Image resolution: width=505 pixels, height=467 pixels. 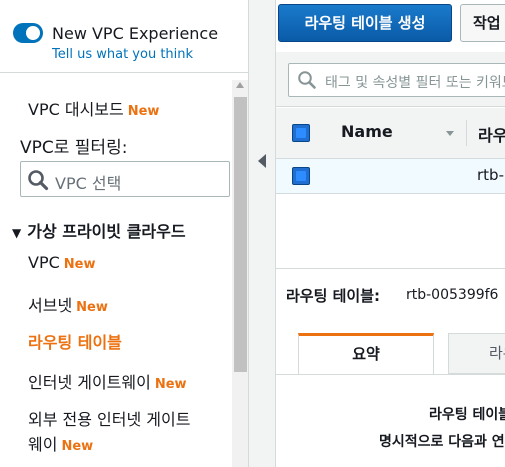 I want to click on sidebar-item-label: 웨이, so click(x=43, y=444).